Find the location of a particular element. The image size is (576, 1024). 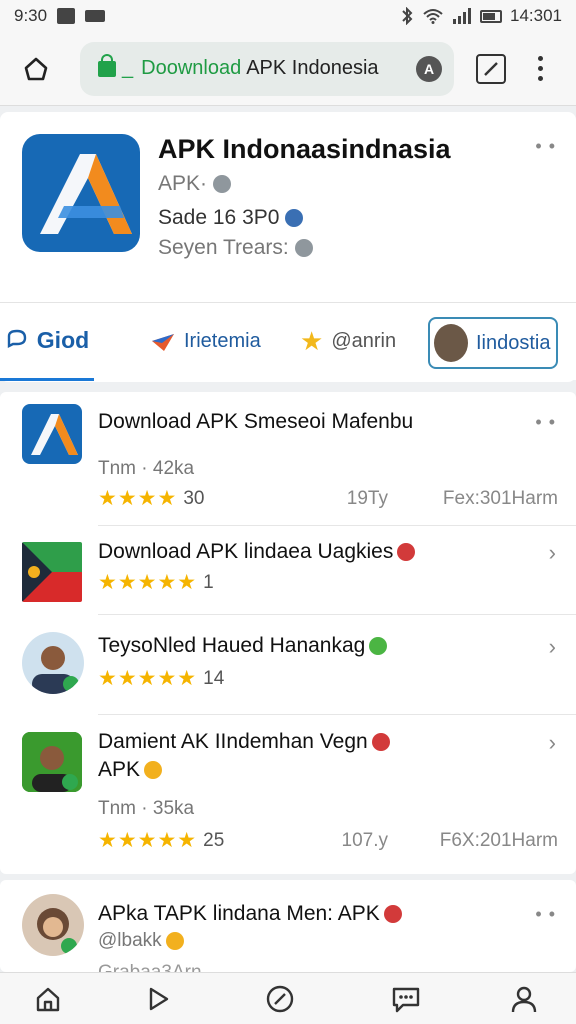

list-item-handle: @lbakk is located at coordinates (141, 941).